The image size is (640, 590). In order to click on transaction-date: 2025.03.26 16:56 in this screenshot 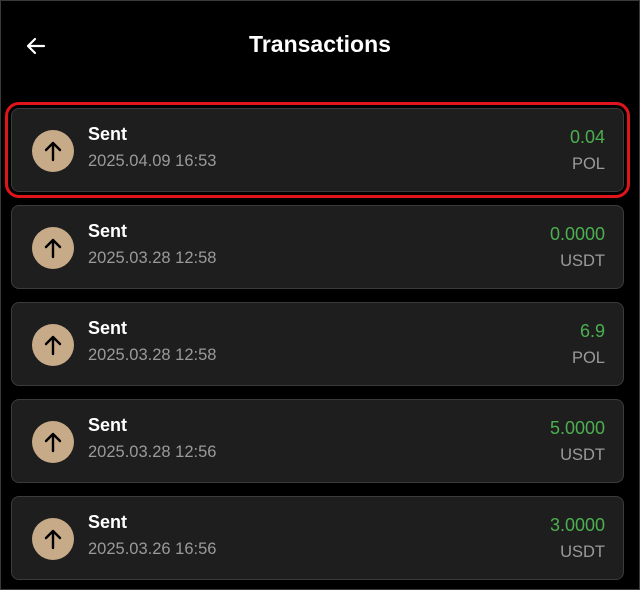, I will do `click(152, 549)`.